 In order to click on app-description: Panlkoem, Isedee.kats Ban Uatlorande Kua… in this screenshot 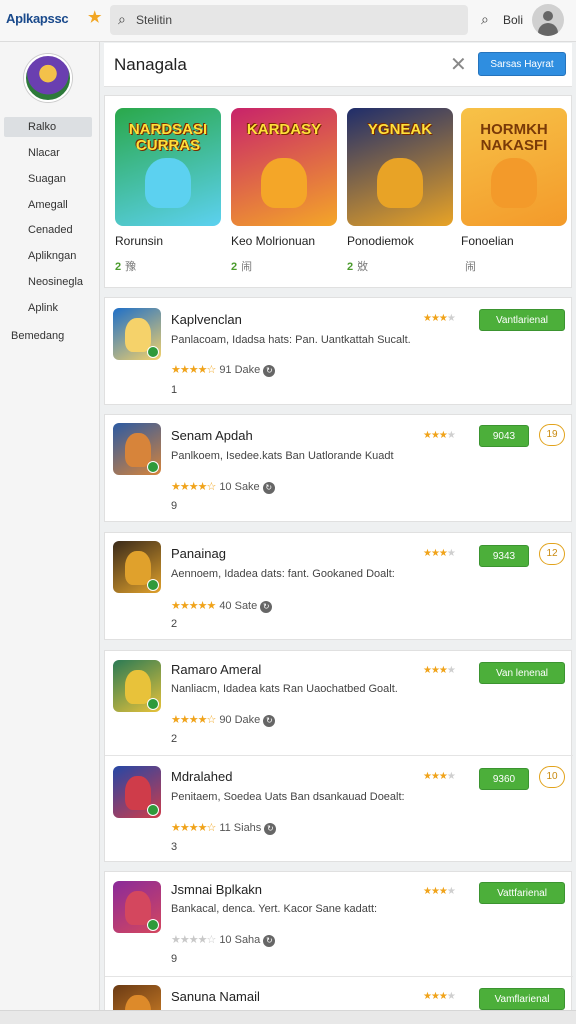, I will do `click(282, 456)`.